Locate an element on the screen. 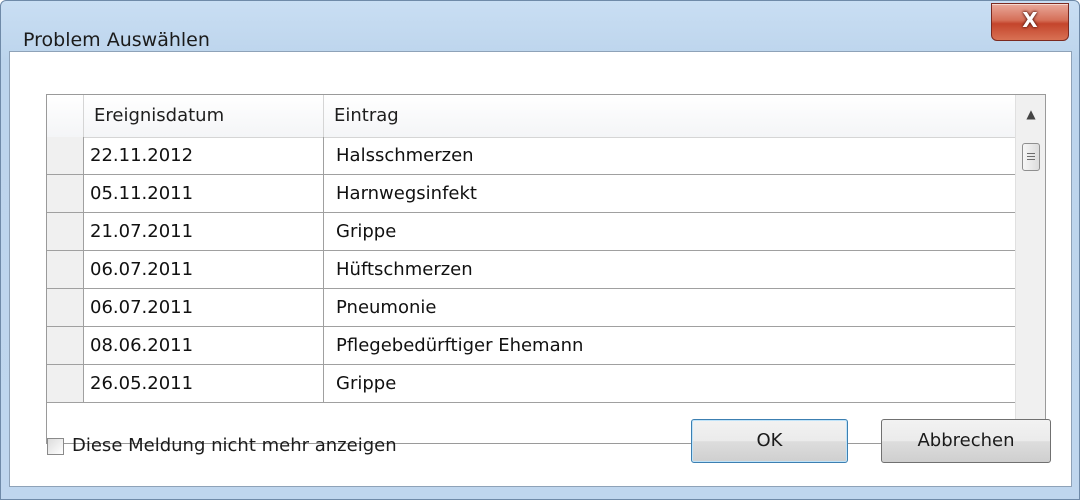  table-row: 06.07.2011 Hüftschmerzen is located at coordinates (531, 270).